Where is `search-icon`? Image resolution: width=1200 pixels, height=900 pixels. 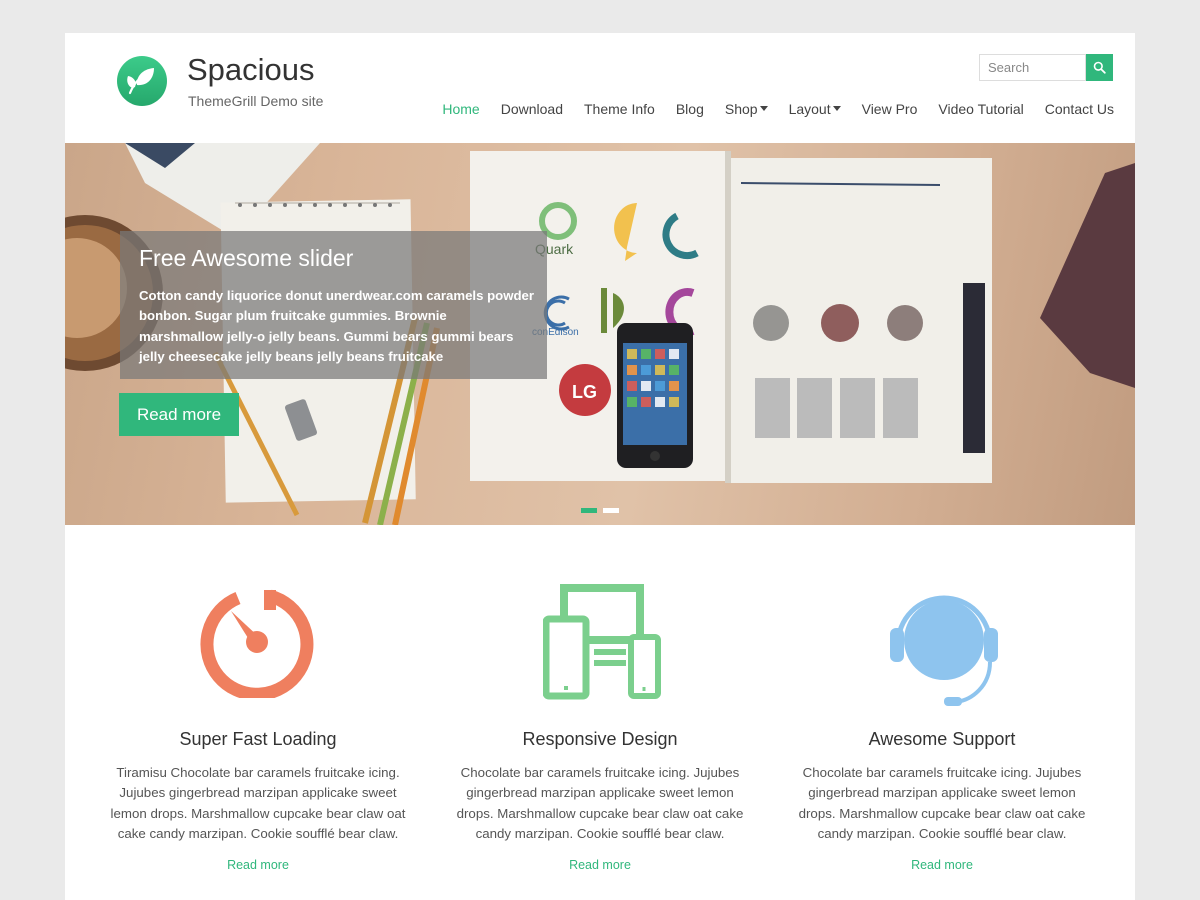
search-icon is located at coordinates (1099, 67).